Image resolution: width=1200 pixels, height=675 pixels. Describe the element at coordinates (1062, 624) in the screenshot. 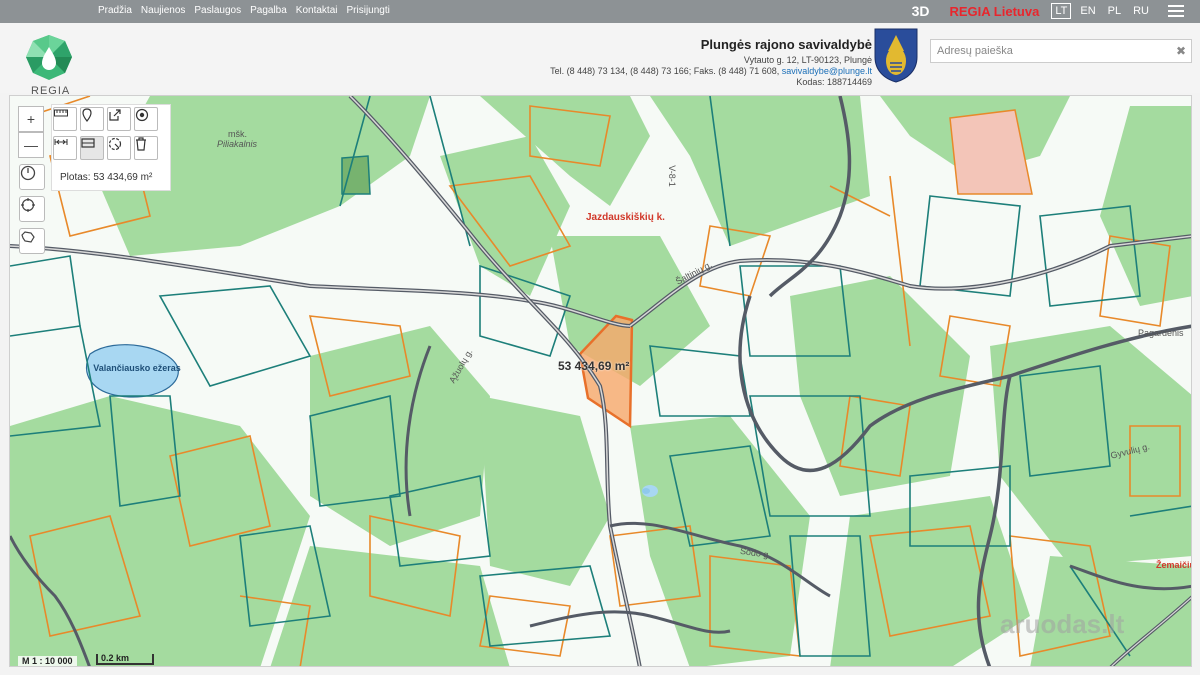

I see `watermark: aruodas.lt` at that location.